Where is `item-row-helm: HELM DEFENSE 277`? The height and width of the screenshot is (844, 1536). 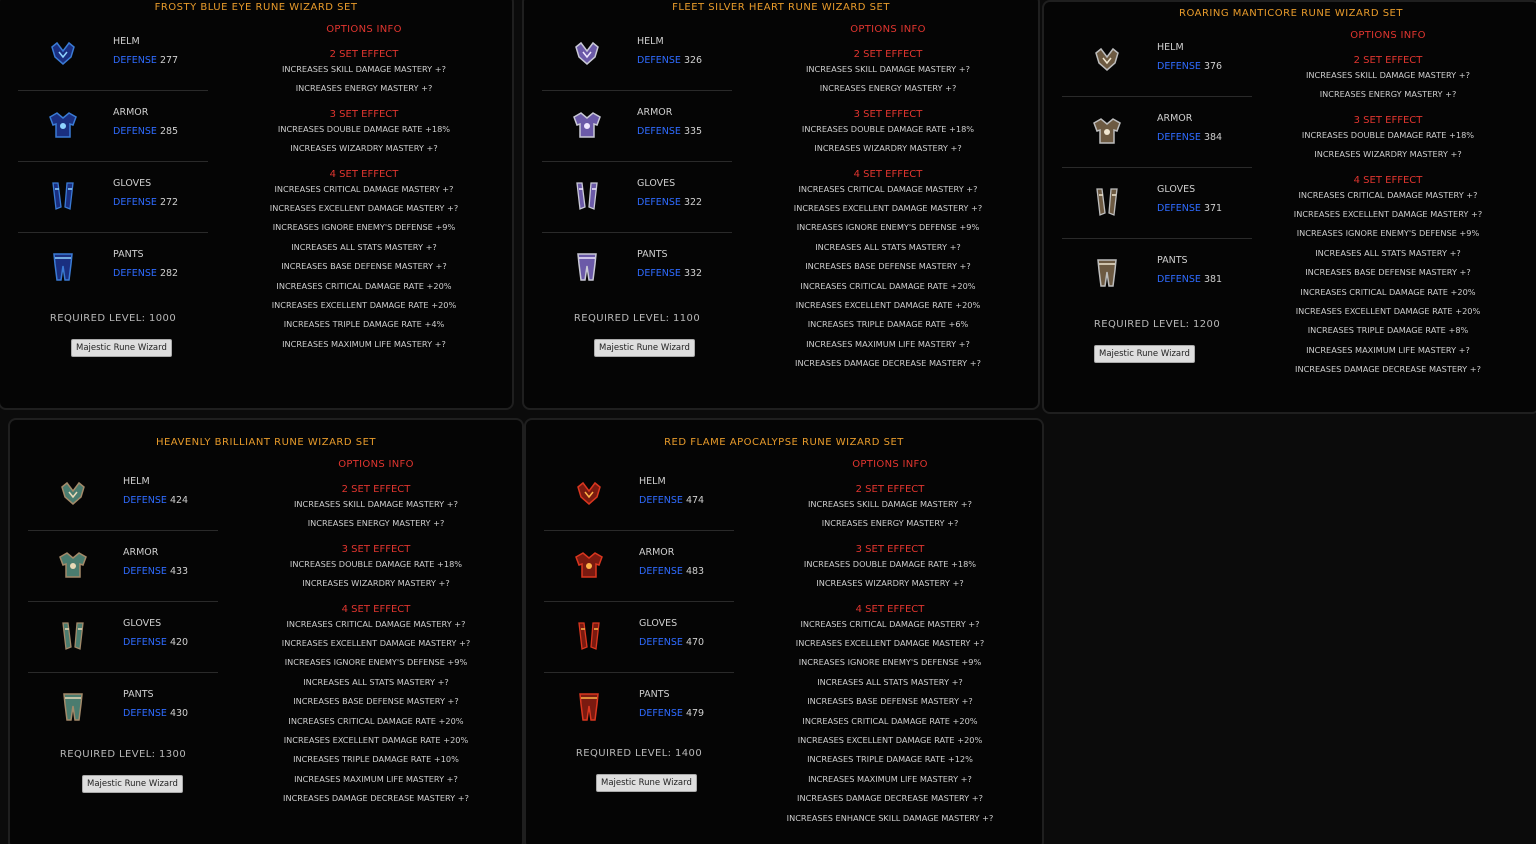
item-row-helm: HELM DEFENSE 277 is located at coordinates (113, 55).